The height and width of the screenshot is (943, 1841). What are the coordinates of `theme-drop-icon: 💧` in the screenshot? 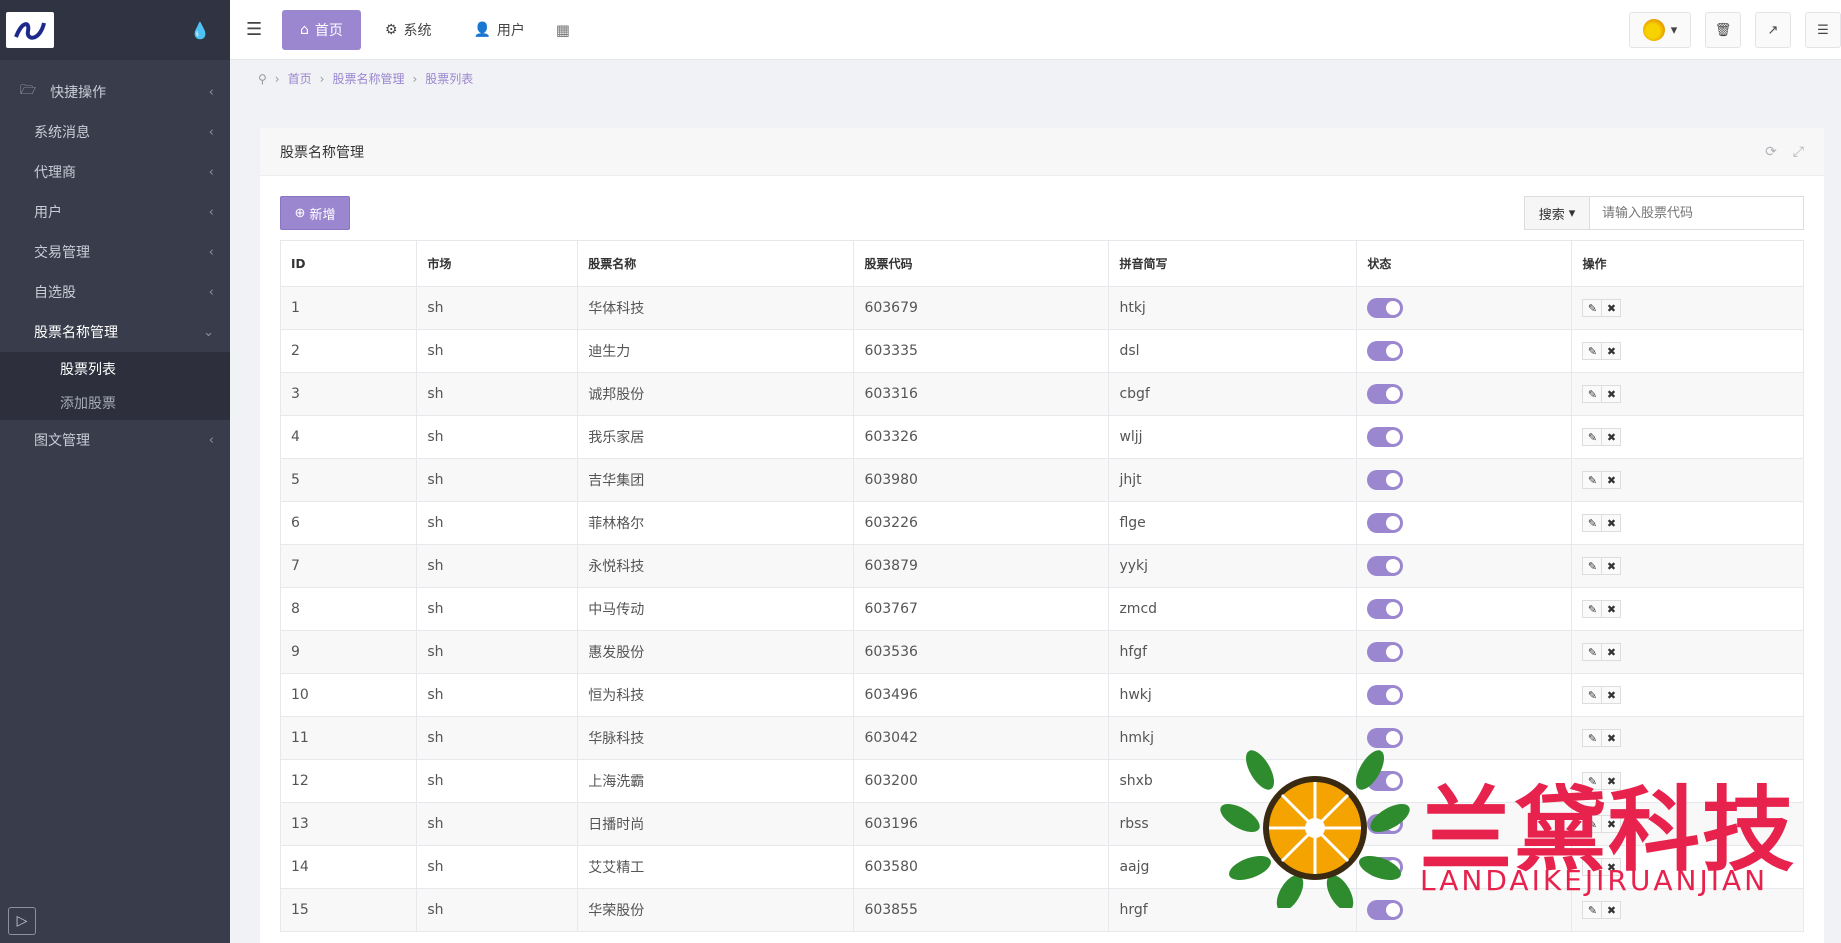 It's located at (200, 30).